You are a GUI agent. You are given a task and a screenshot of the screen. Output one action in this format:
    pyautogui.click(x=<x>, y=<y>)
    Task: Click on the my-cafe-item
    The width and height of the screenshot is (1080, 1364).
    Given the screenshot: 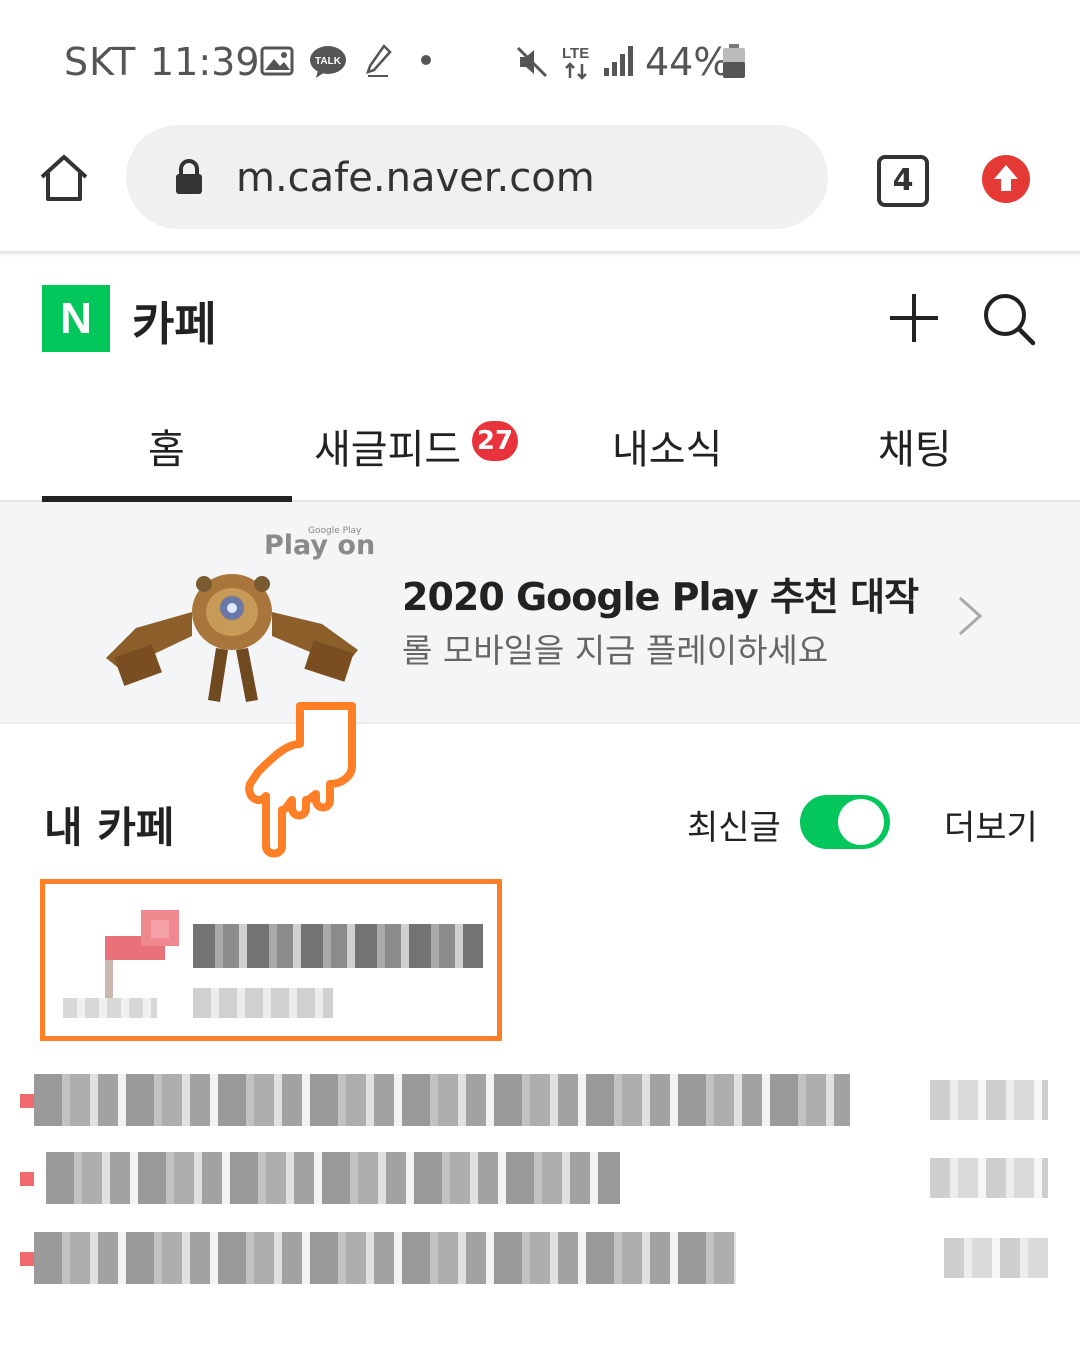 What is the action you would take?
    pyautogui.click(x=271, y=960)
    